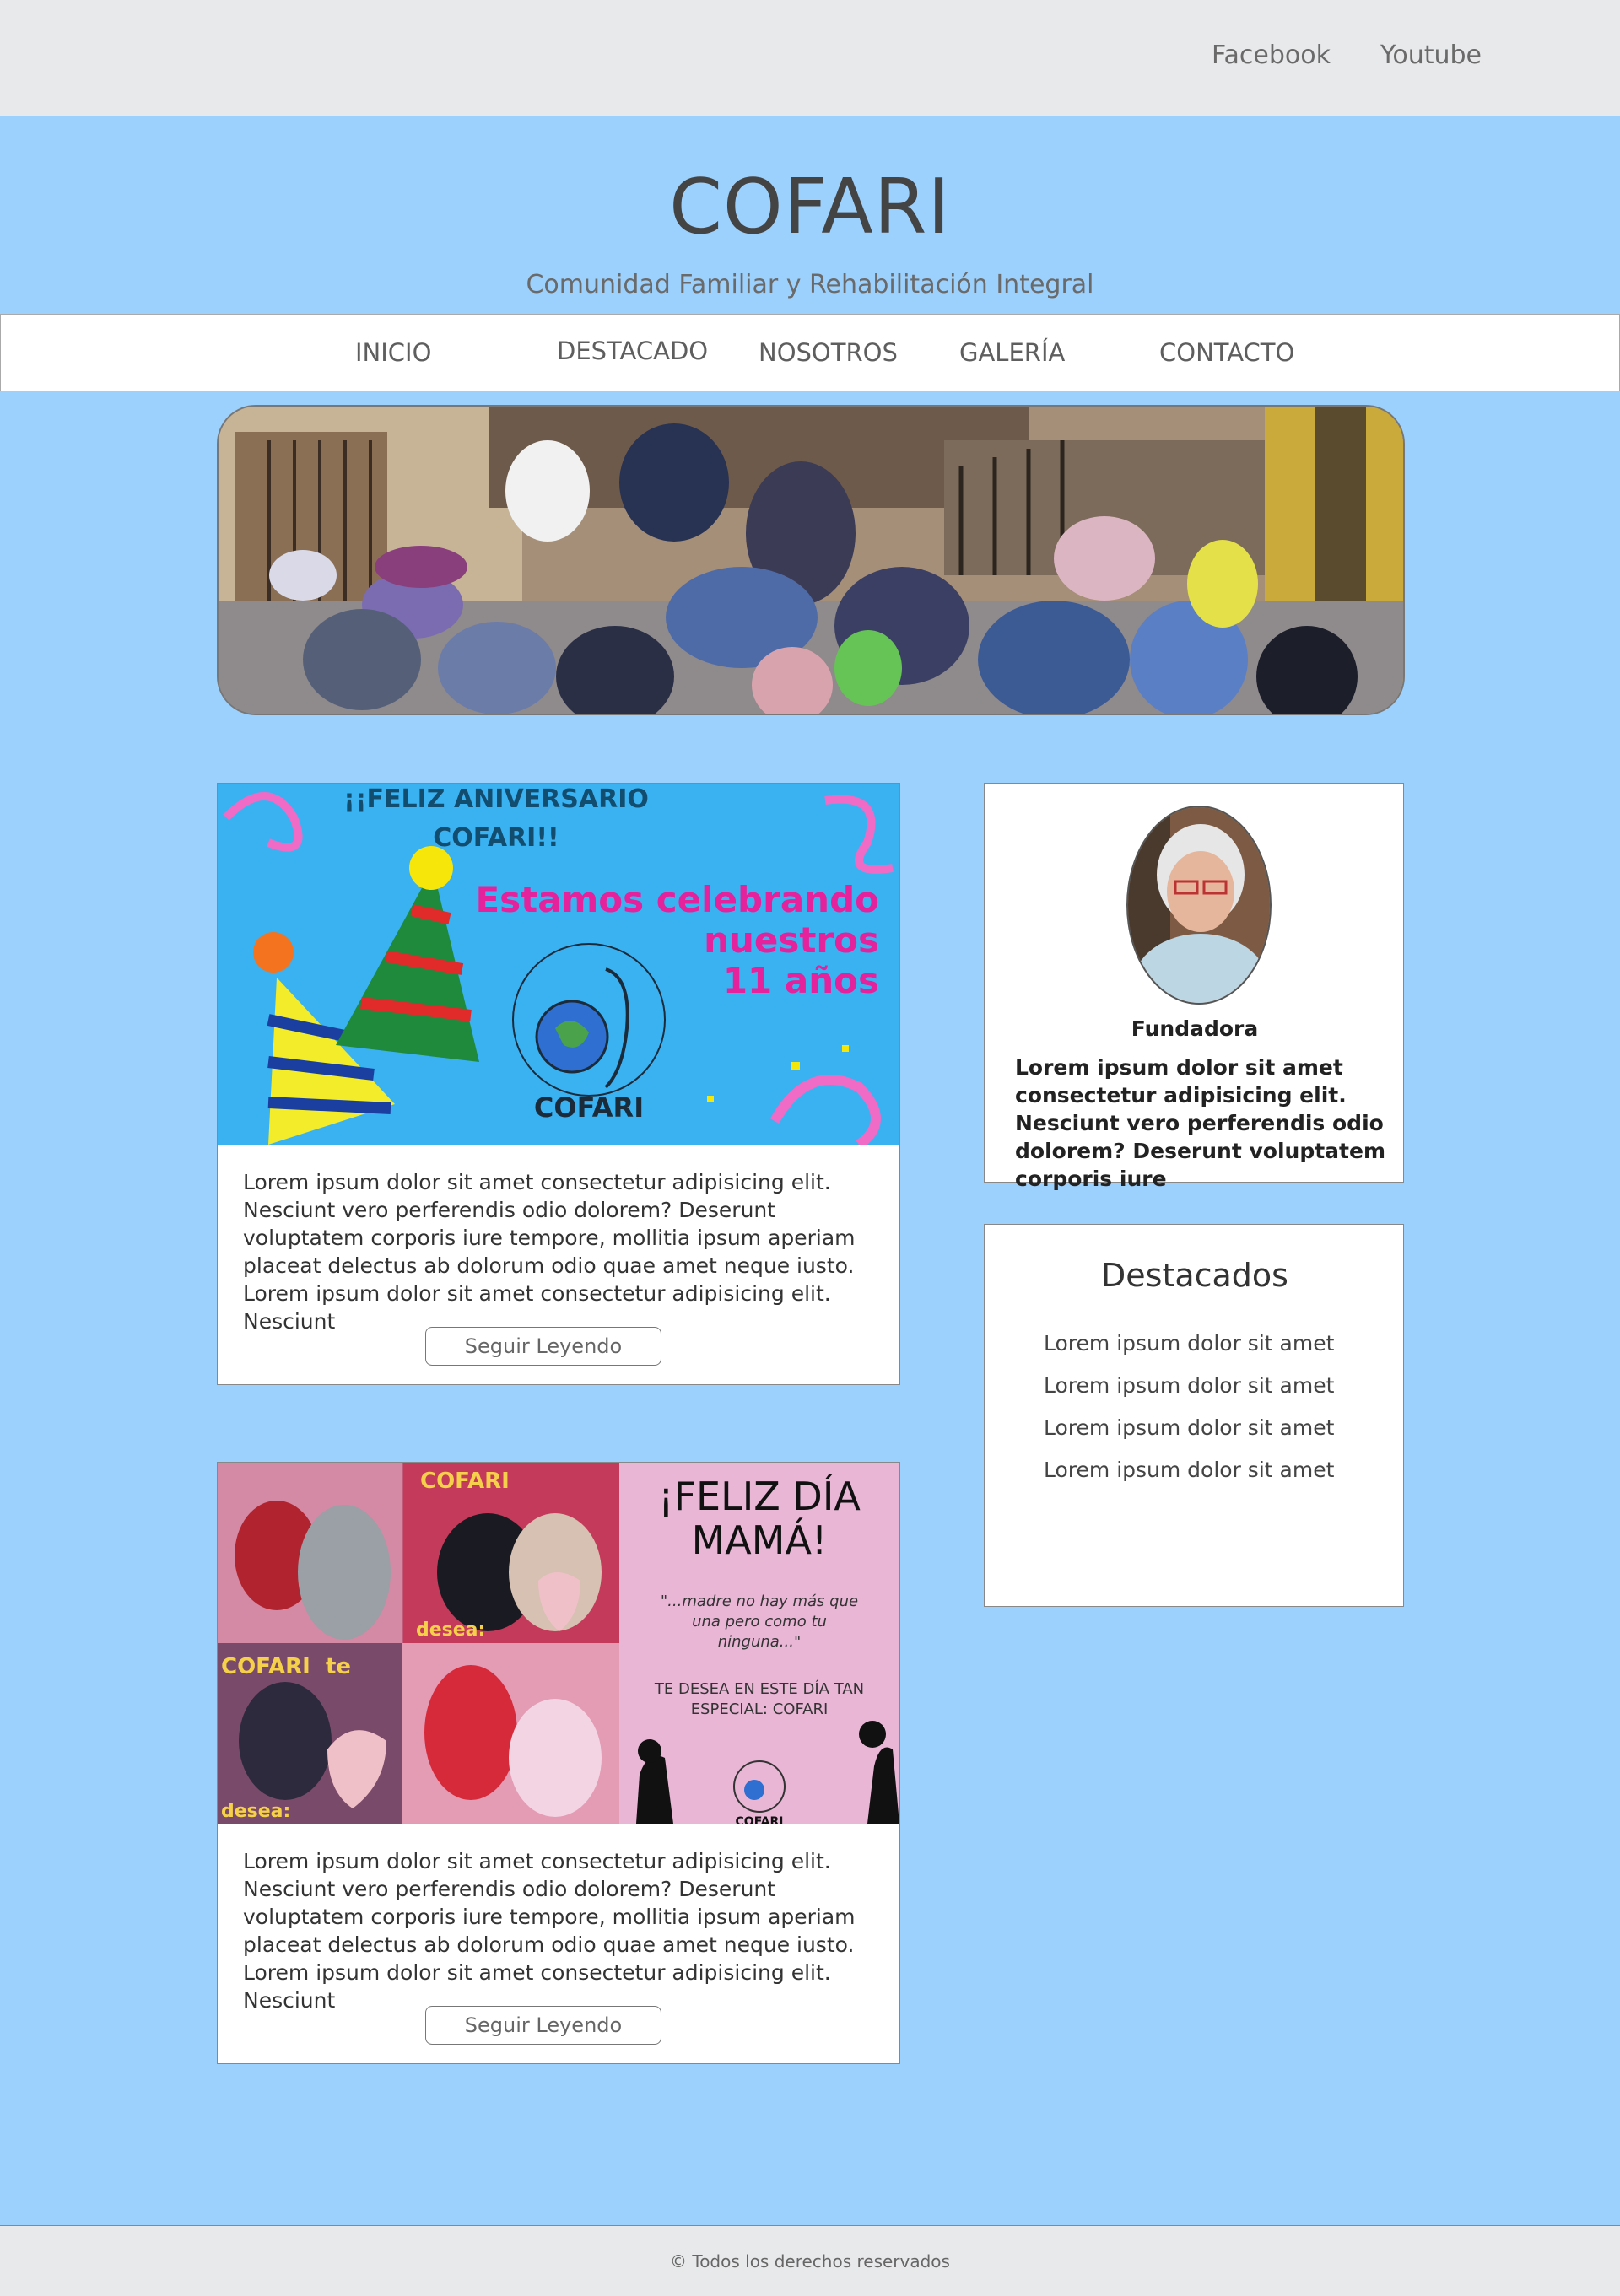 This screenshot has width=1620, height=2296. I want to click on copyright-text: © Todos los derechos reservados, so click(810, 2261).